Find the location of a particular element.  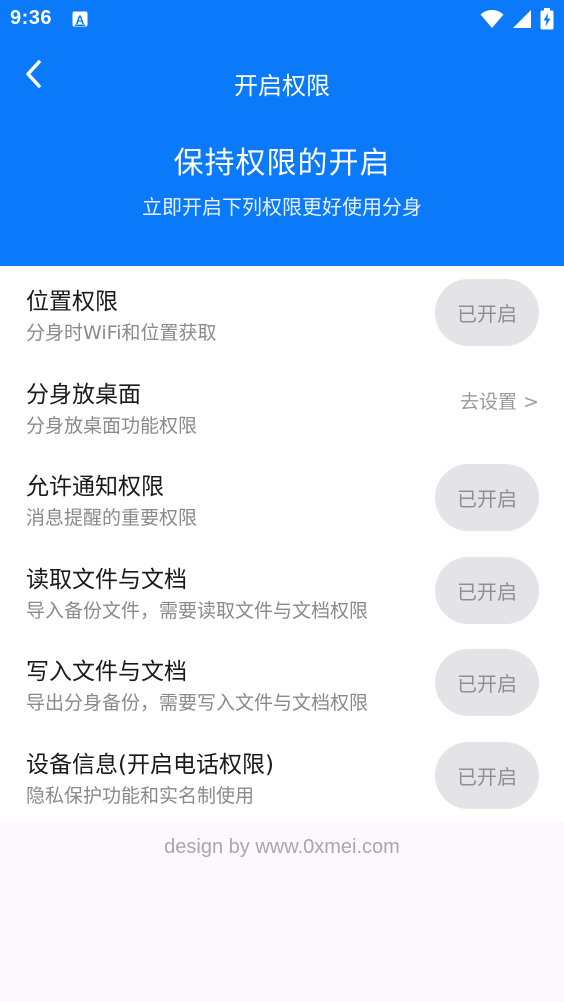

permission-title: 位置权限 is located at coordinates (72, 302).